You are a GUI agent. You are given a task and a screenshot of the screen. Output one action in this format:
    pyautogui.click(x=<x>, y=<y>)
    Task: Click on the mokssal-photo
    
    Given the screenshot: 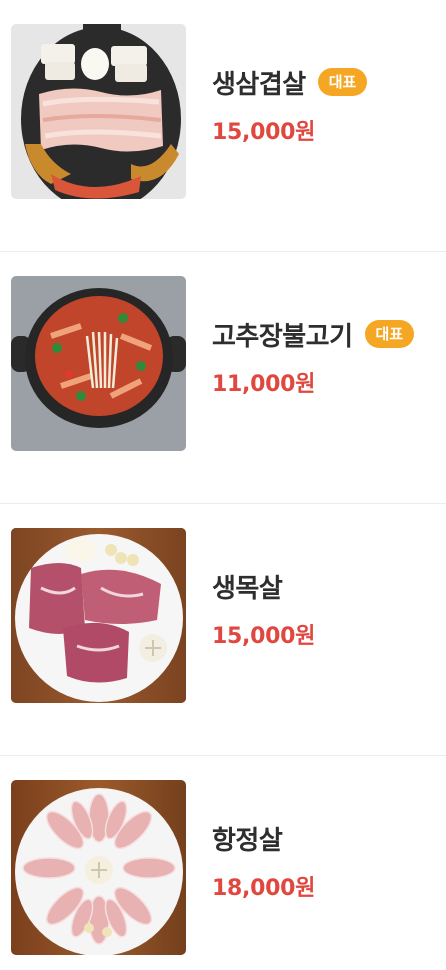 What is the action you would take?
    pyautogui.click(x=98, y=615)
    